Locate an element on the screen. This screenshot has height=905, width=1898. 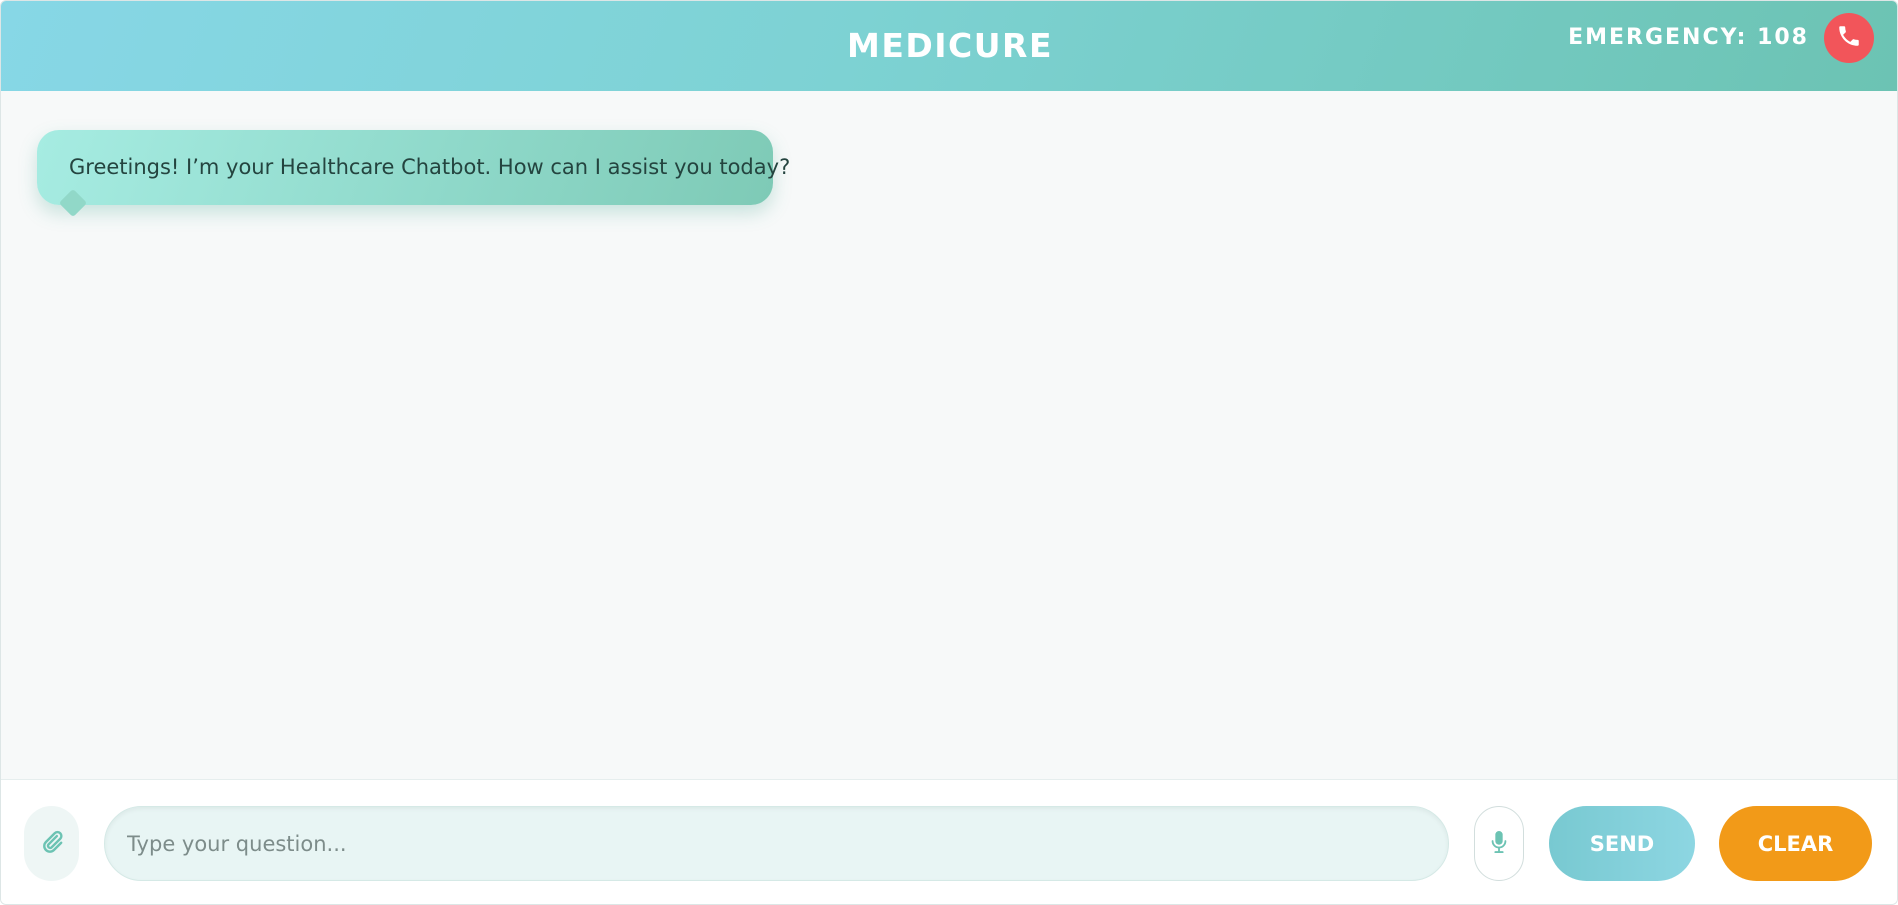
top-header: MEDICURE EMERGENCY: 108 is located at coordinates (949, 46).